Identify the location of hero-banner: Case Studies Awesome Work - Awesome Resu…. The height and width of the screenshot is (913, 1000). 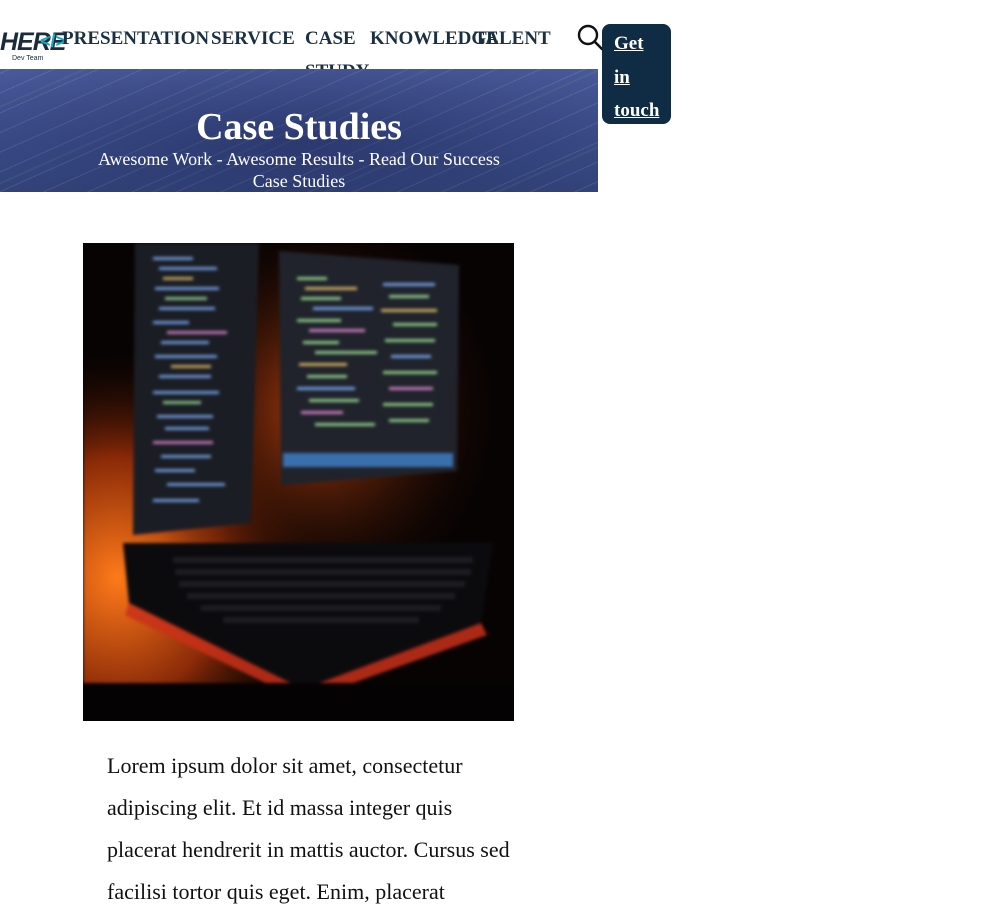
(299, 130).